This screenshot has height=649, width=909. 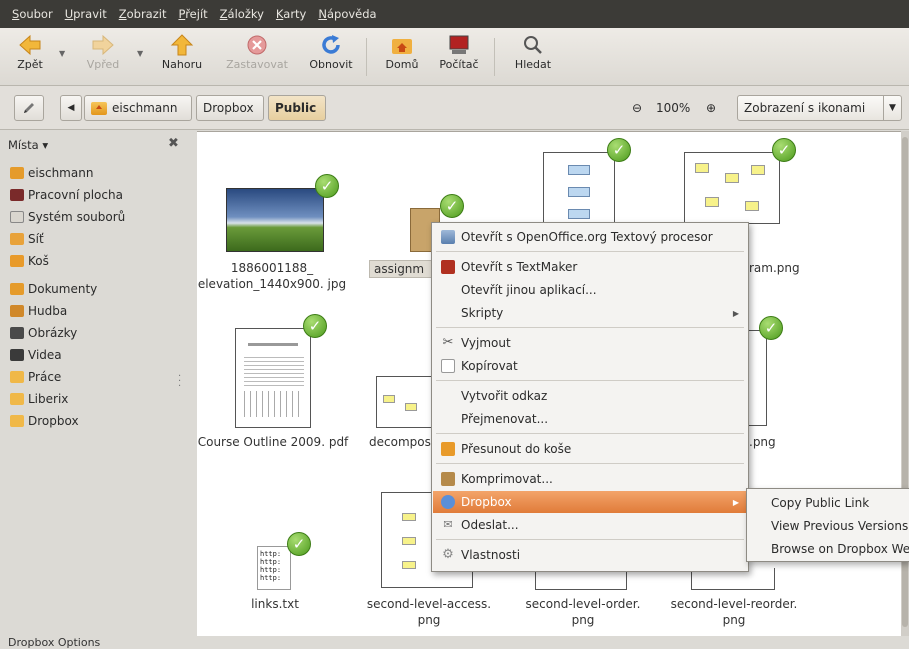 I want to click on sidebar-item-filesystem: Systém souborů, so click(x=67, y=217).